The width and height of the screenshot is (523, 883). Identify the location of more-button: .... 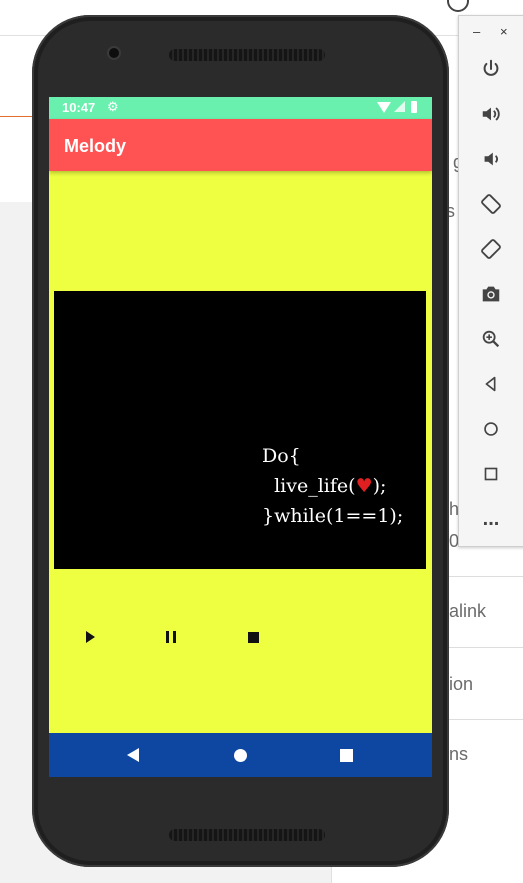
(491, 519).